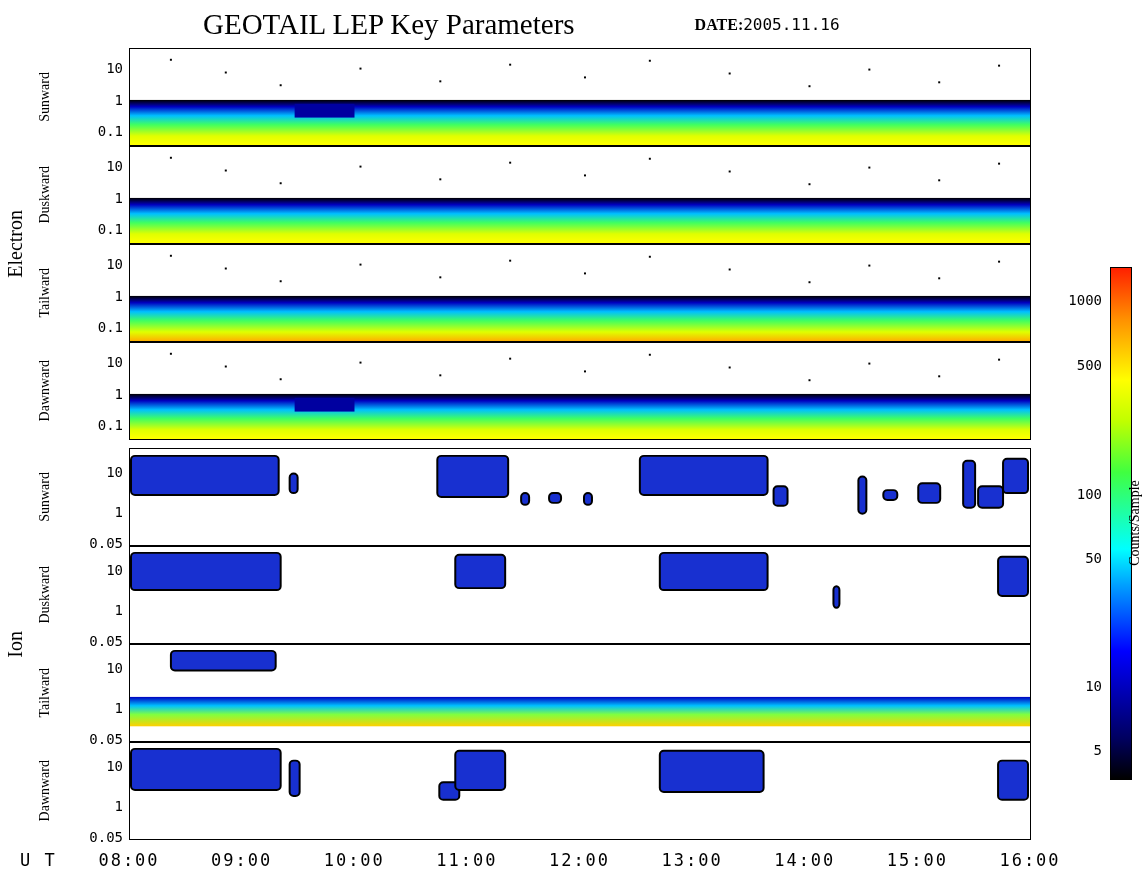 Image resolution: width=1142 pixels, height=880 pixels. Describe the element at coordinates (15, 244) in the screenshot. I see `group-label: Electron` at that location.